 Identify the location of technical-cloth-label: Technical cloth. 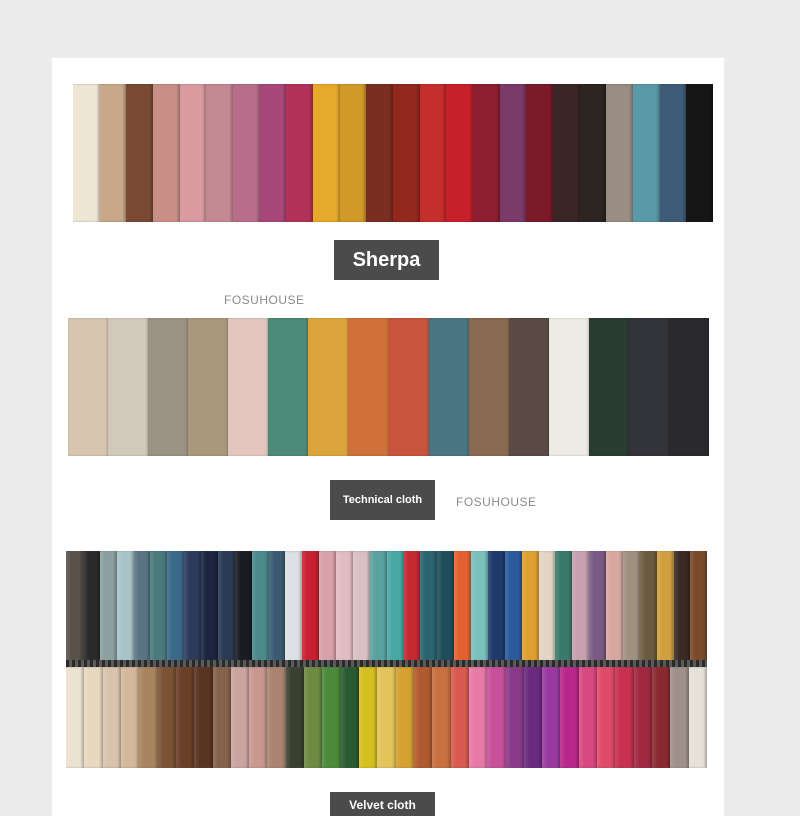
(382, 500).